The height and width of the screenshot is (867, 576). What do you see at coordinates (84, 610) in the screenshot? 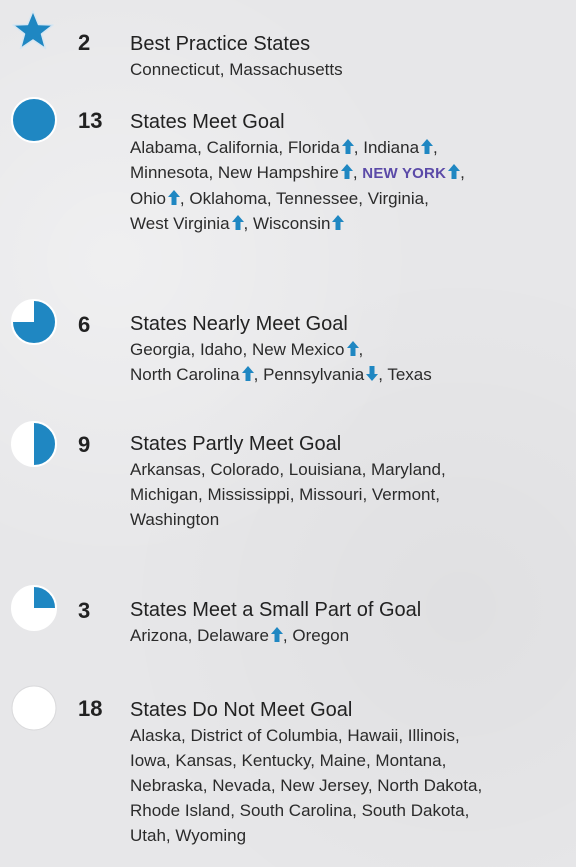
I see `group-count: 3` at bounding box center [84, 610].